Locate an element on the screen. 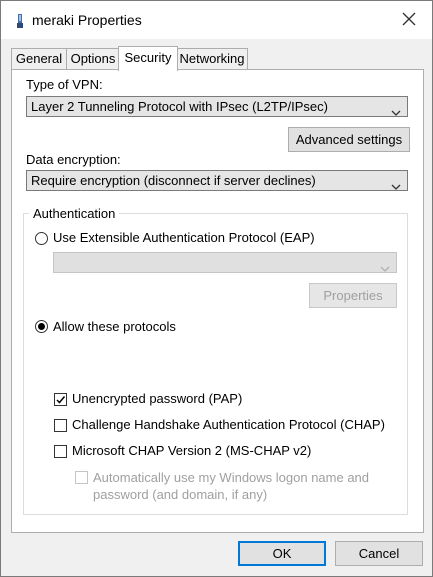  close-icon is located at coordinates (409, 20).